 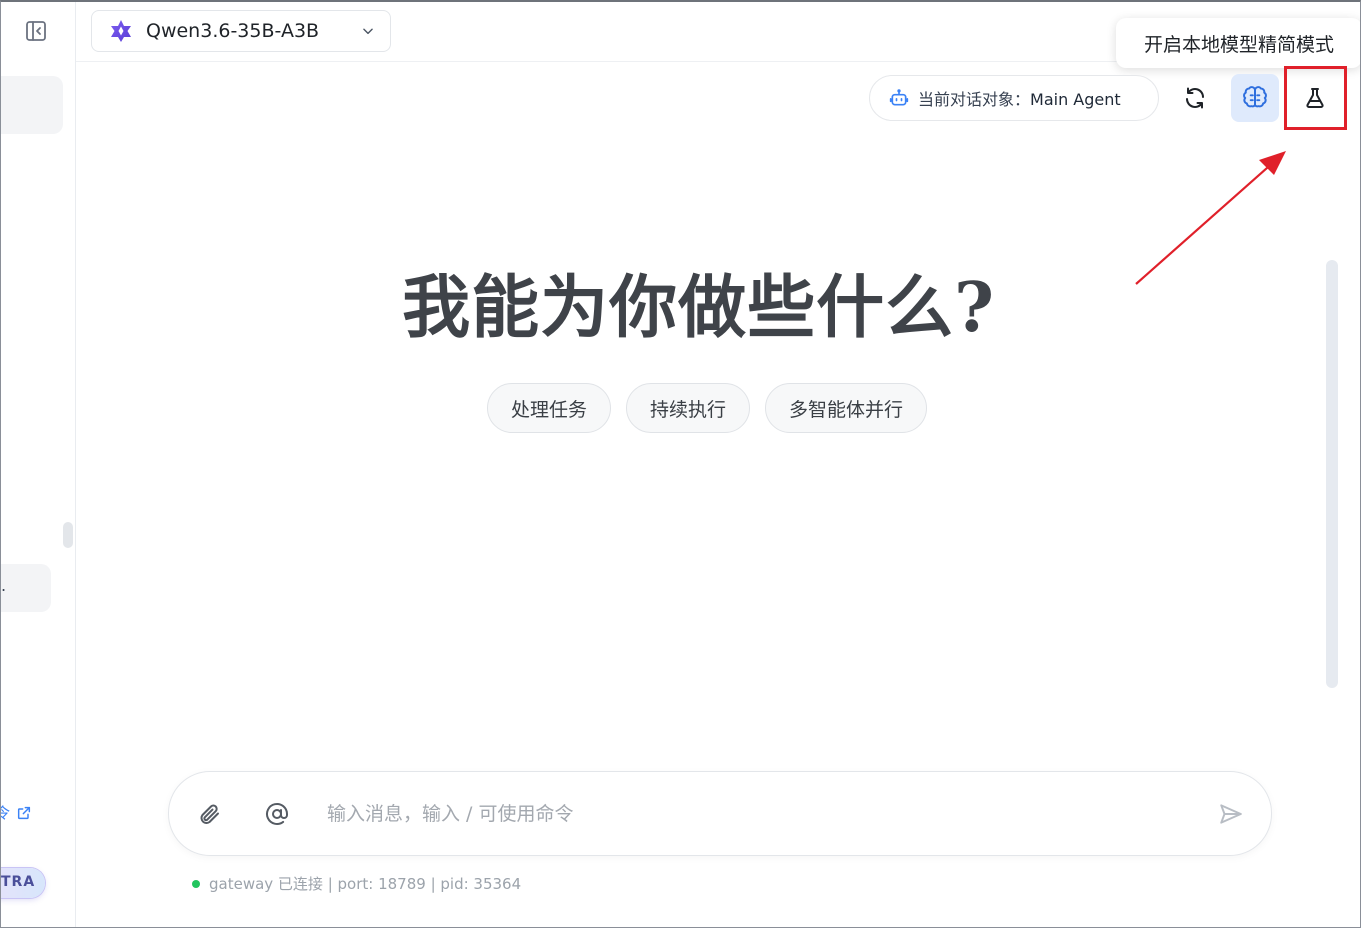 I want to click on model-selector: Qwen3.6-35B-A3B, so click(x=241, y=31).